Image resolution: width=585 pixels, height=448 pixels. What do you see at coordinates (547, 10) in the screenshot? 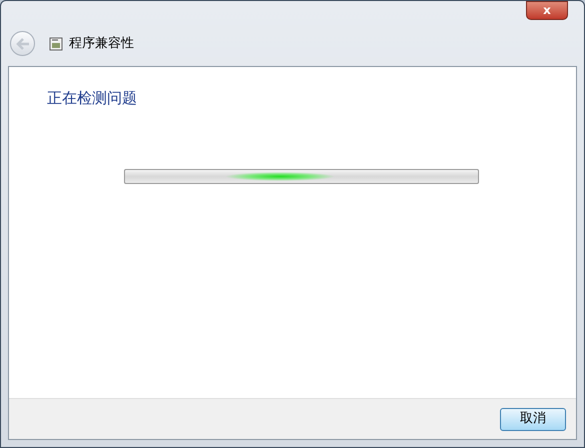
I see `close-button: x` at bounding box center [547, 10].